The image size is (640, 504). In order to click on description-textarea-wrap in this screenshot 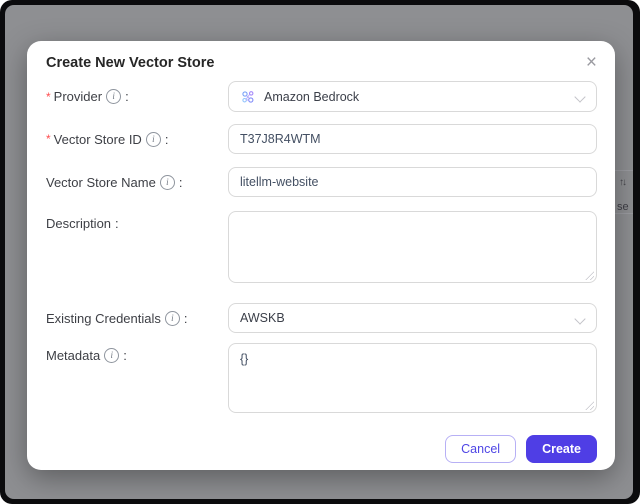, I will do `click(412, 247)`.